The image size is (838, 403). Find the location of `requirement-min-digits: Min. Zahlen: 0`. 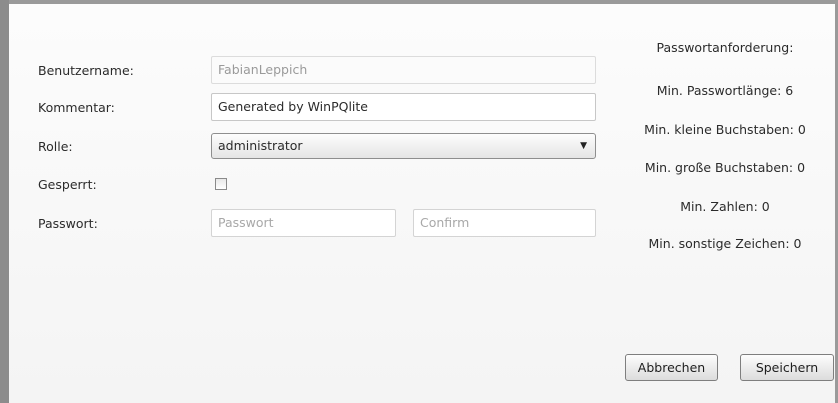

requirement-min-digits: Min. Zahlen: 0 is located at coordinates (725, 206).